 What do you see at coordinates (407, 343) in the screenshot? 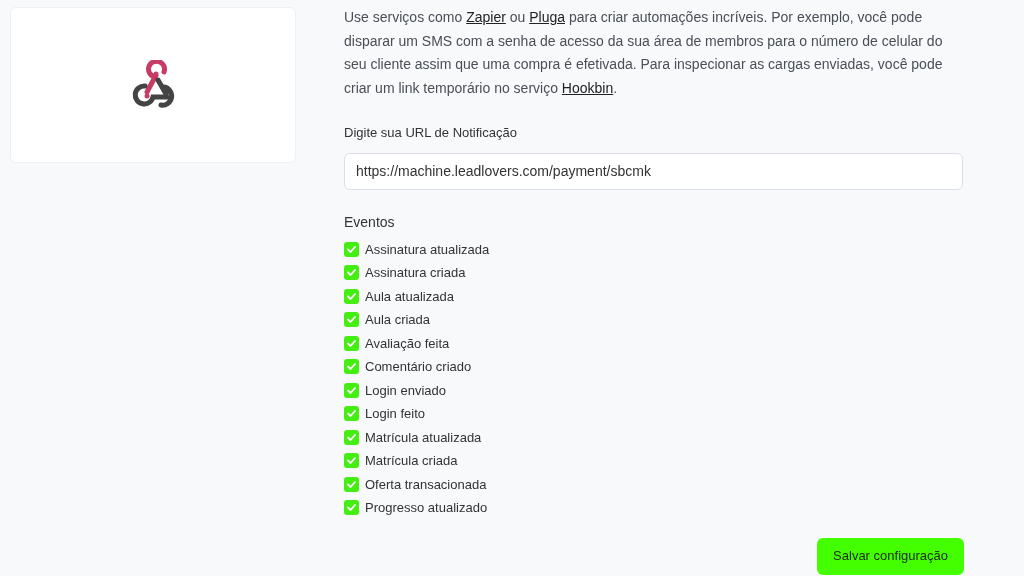
I see `event-label: Avaliação feita` at bounding box center [407, 343].